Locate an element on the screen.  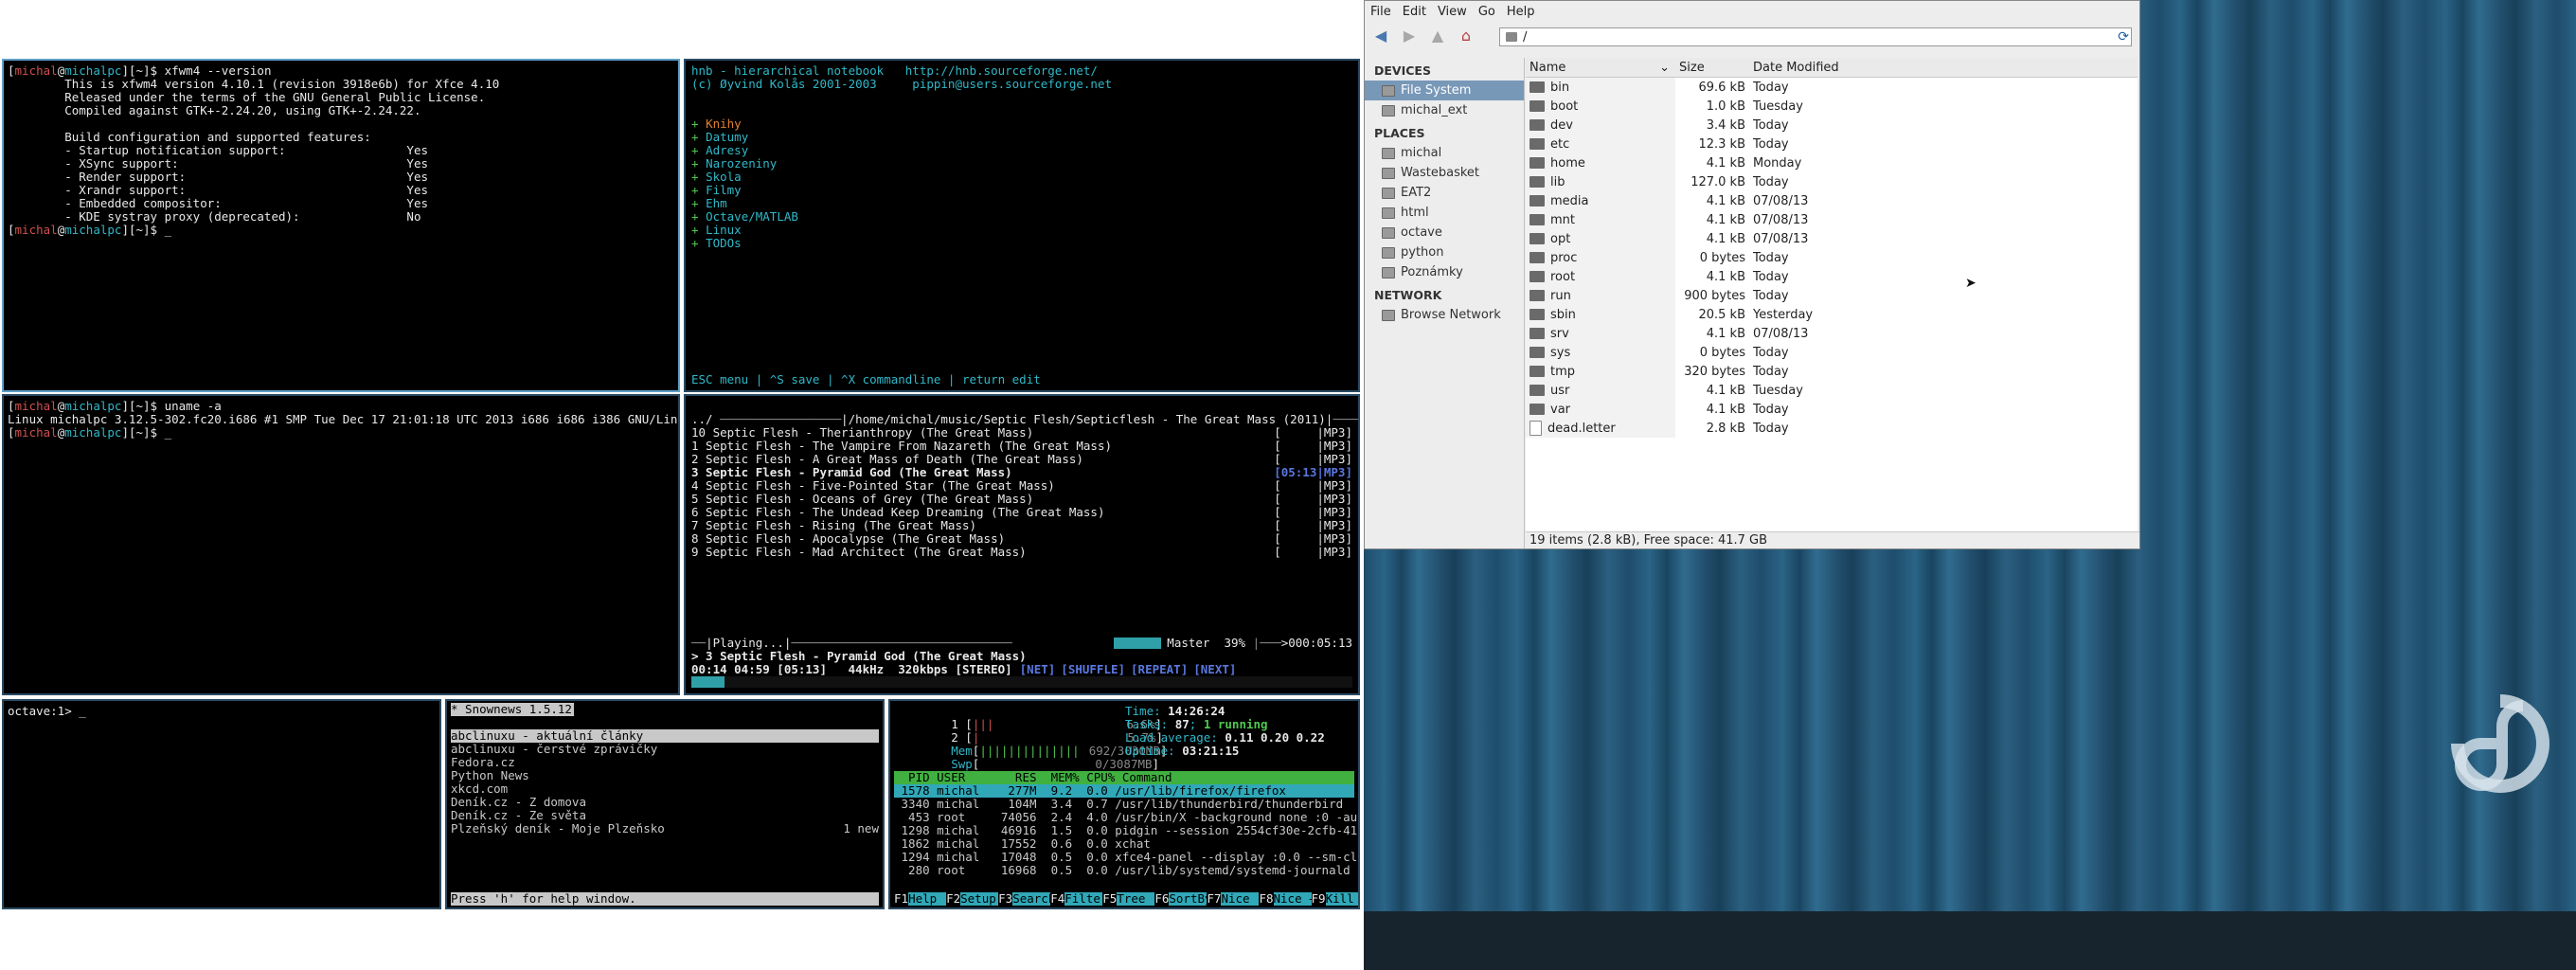
htop-fkey: F4 is located at coordinates (1057, 899).